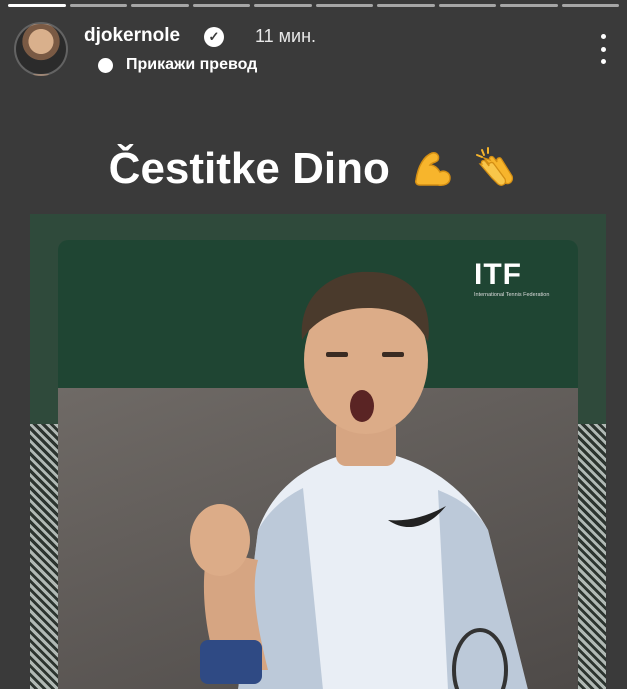  I want to click on username: djokernole, so click(132, 36).